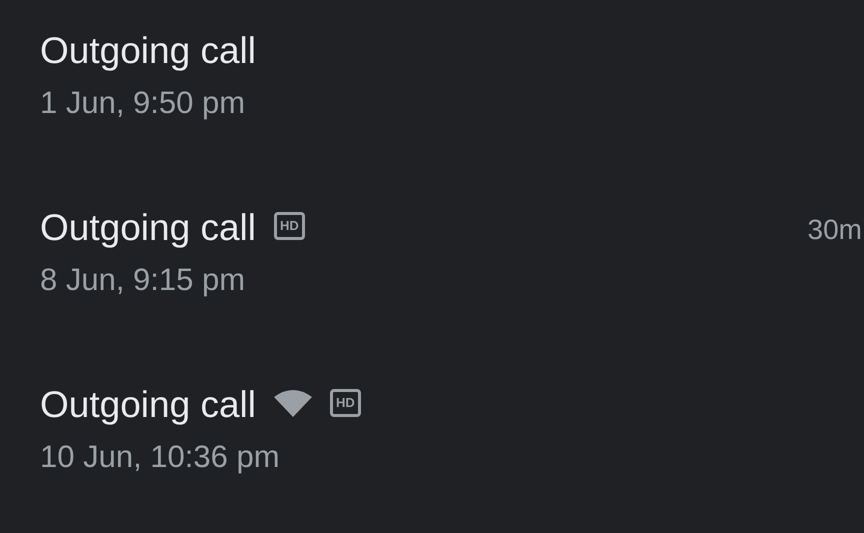  What do you see at coordinates (143, 103) in the screenshot?
I see `call-time: 1 Jun, 9:50 pm` at bounding box center [143, 103].